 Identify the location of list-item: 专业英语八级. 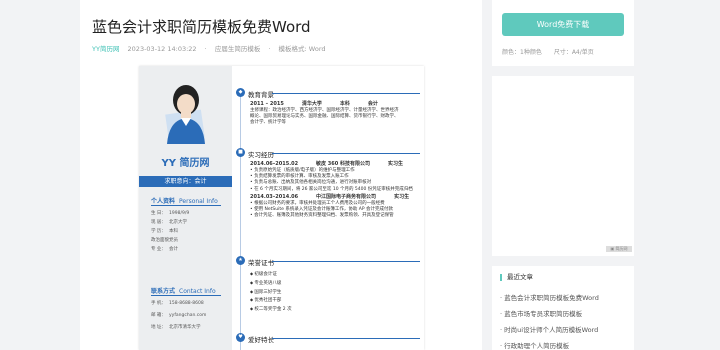
(271, 283).